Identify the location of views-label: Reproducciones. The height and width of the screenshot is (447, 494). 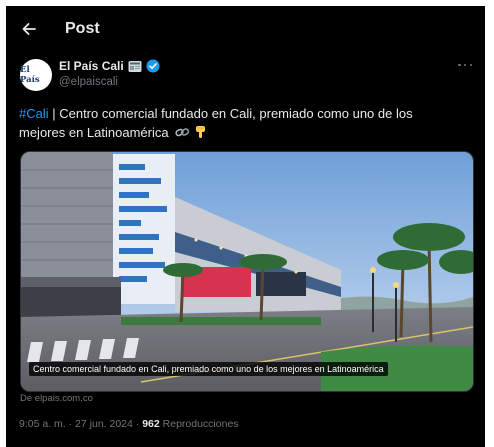
(199, 424).